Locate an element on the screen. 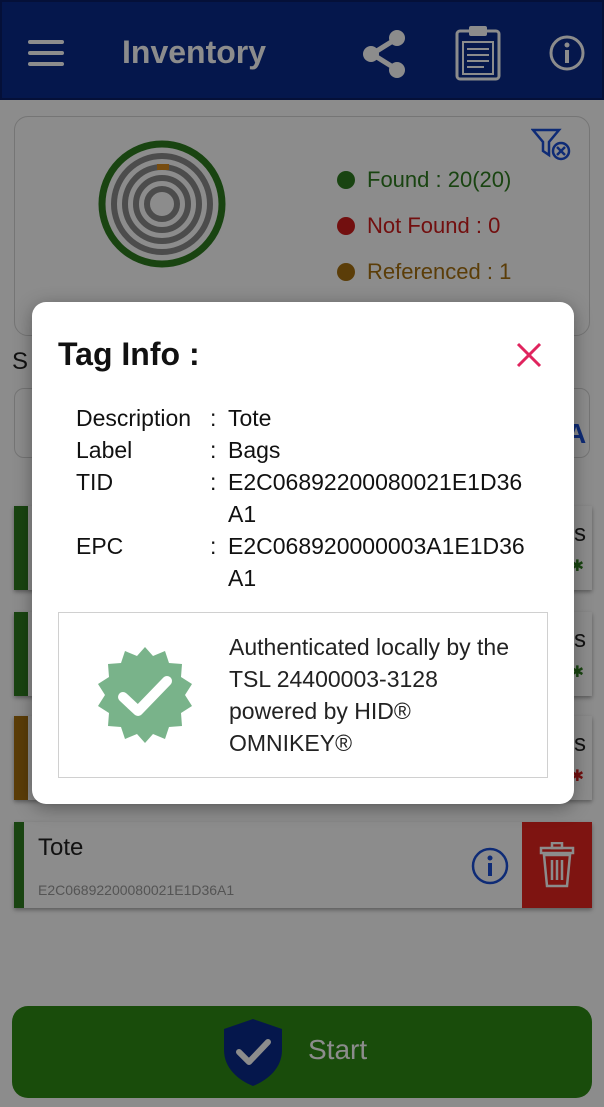 The width and height of the screenshot is (604, 1107). close-icon is located at coordinates (529, 355).